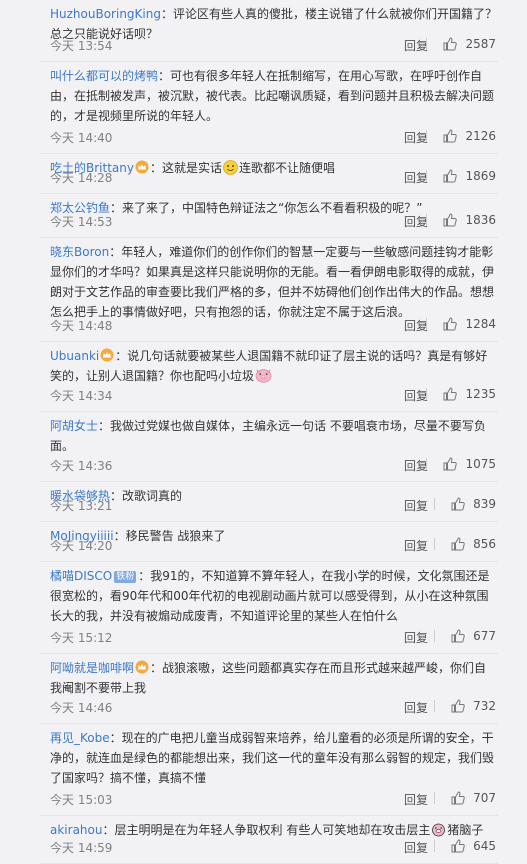 This screenshot has width=527, height=864. What do you see at coordinates (80, 738) in the screenshot?
I see `comment-username: 再见_Kobe` at bounding box center [80, 738].